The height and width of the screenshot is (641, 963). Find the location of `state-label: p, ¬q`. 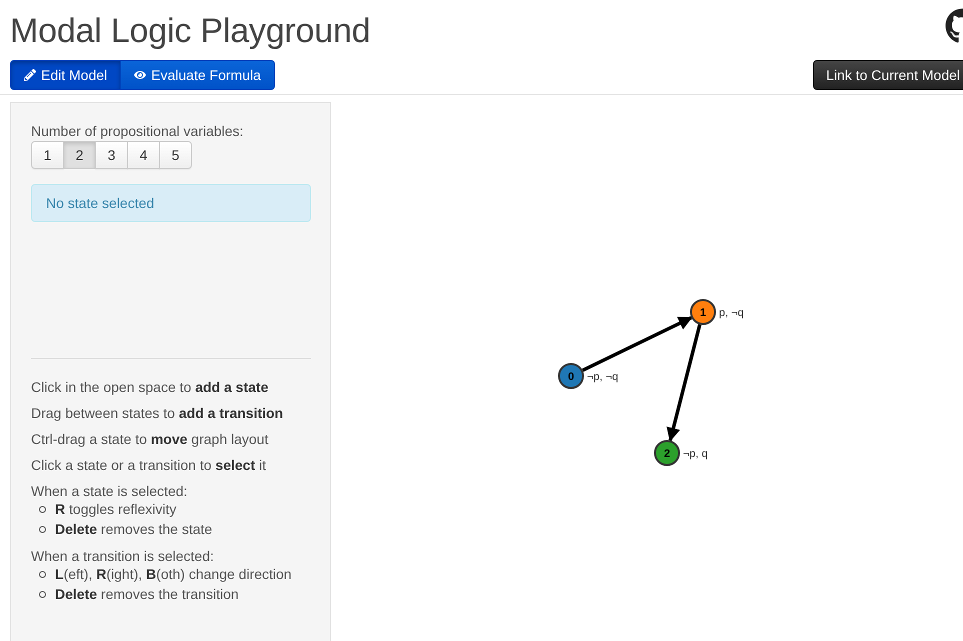

state-label: p, ¬q is located at coordinates (731, 313).